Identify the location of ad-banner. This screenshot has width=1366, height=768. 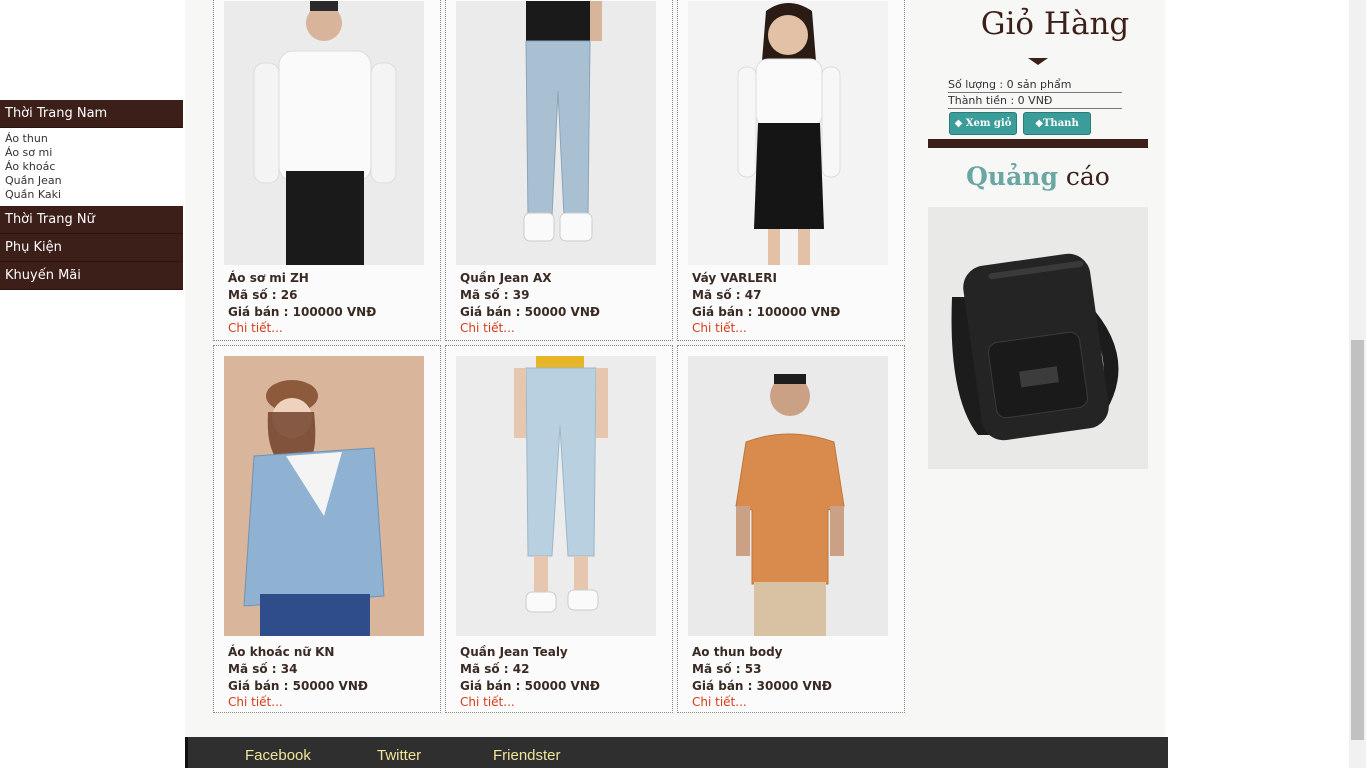
(1038, 338).